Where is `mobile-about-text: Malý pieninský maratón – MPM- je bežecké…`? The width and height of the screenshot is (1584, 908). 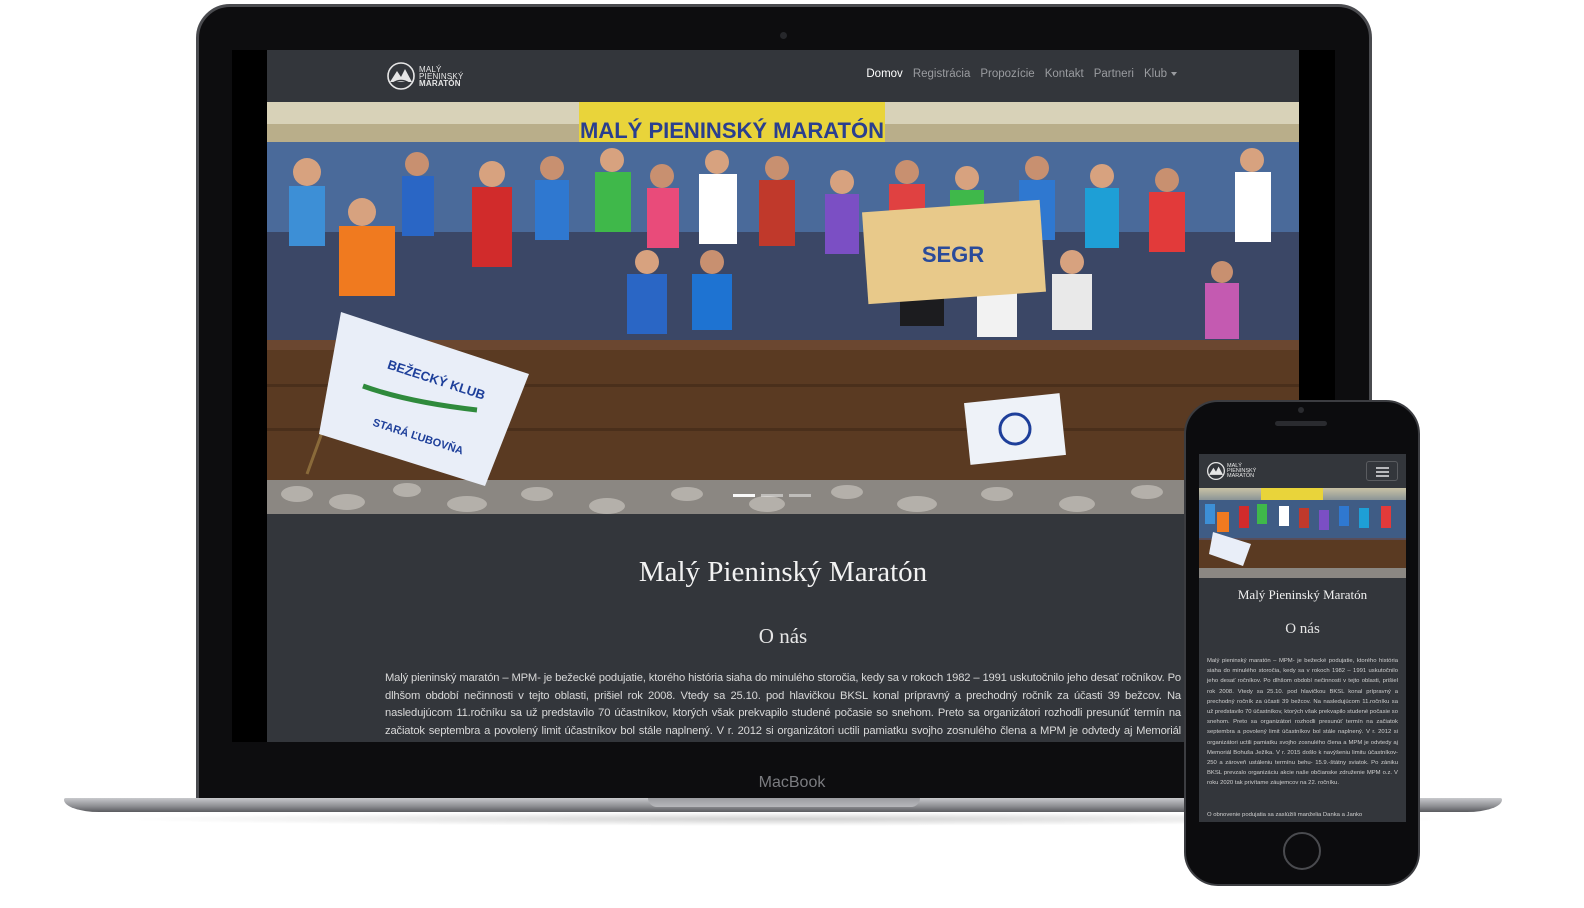 mobile-about-text: Malý pieninský maratón – MPM- je bežecké… is located at coordinates (1302, 722).